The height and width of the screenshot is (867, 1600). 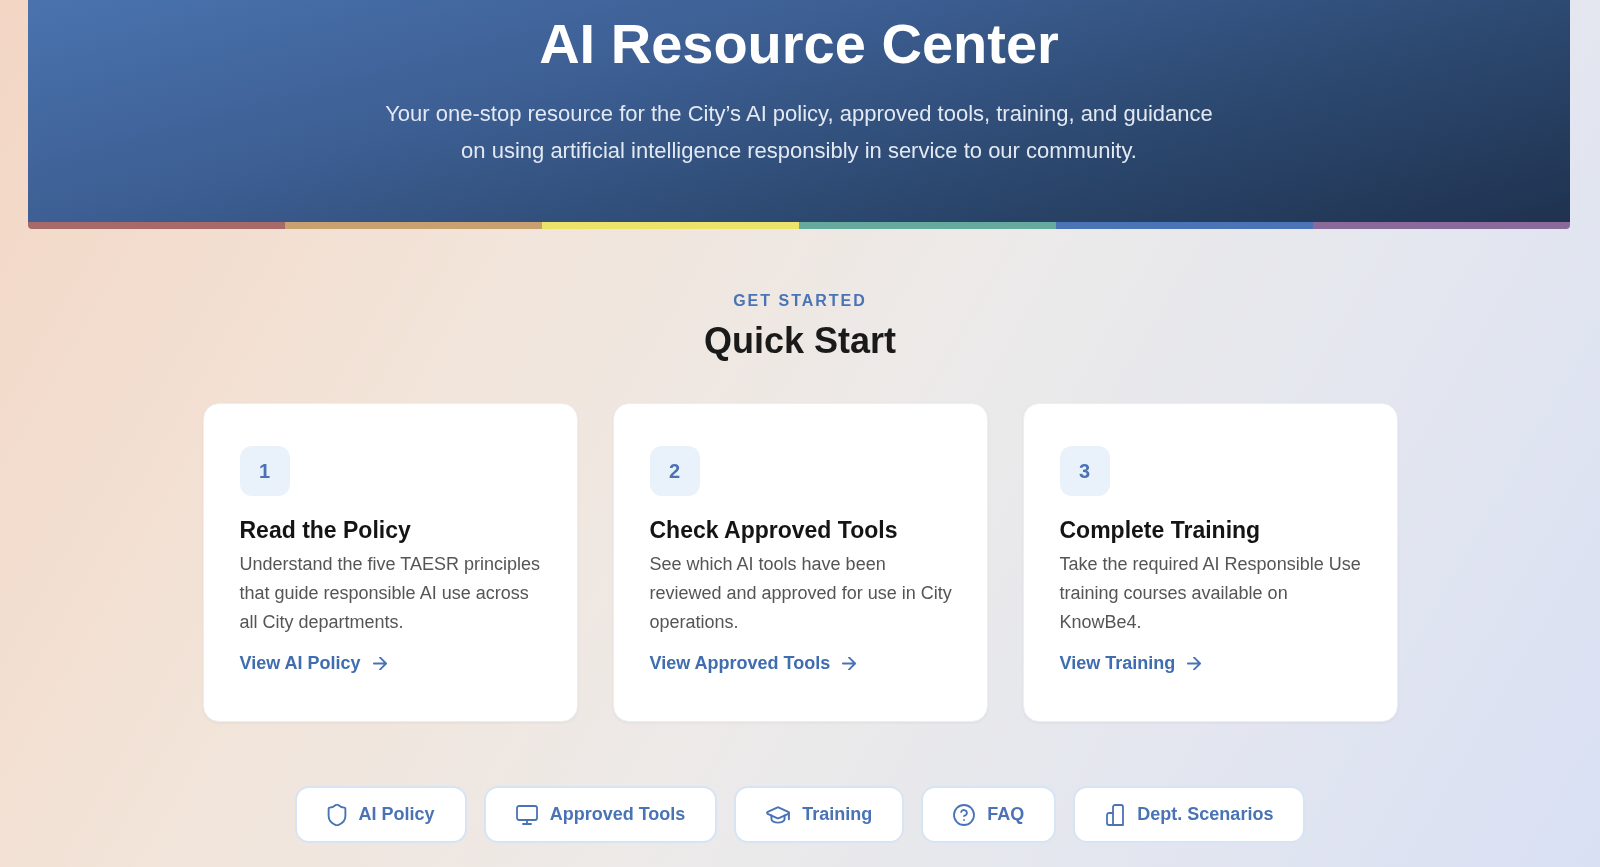 I want to click on card-link: View Approved Tools, so click(x=753, y=663).